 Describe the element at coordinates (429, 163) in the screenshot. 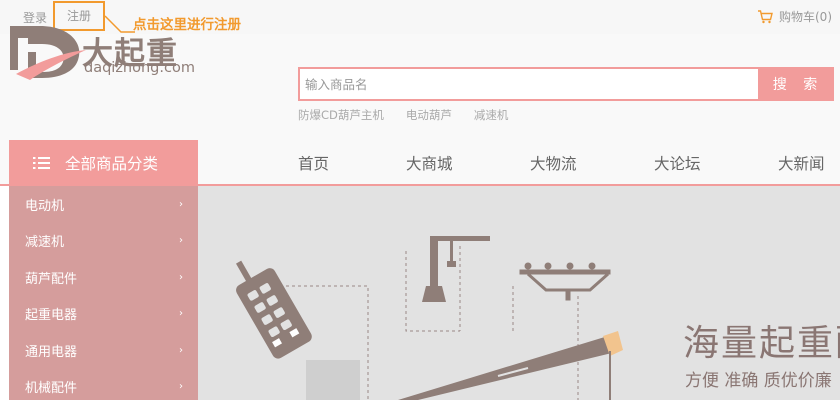

I see `nav-item-mall: 大商城` at that location.